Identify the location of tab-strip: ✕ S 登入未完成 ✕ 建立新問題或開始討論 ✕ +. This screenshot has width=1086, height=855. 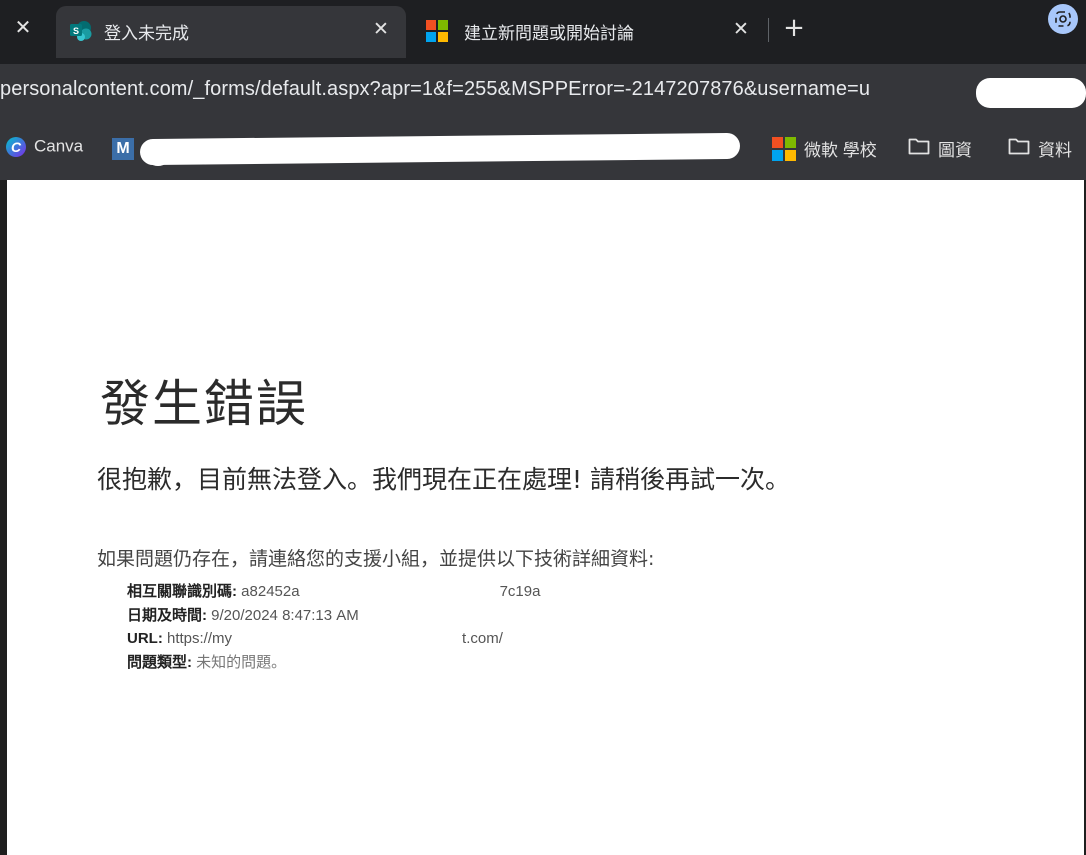
(543, 29).